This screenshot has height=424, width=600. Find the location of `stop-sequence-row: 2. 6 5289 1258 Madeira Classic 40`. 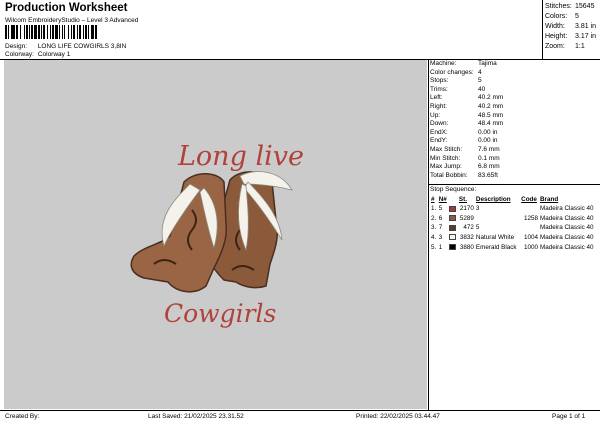

stop-sequence-row: 2. 6 5289 1258 Madeira Classic 40 is located at coordinates (514, 219).